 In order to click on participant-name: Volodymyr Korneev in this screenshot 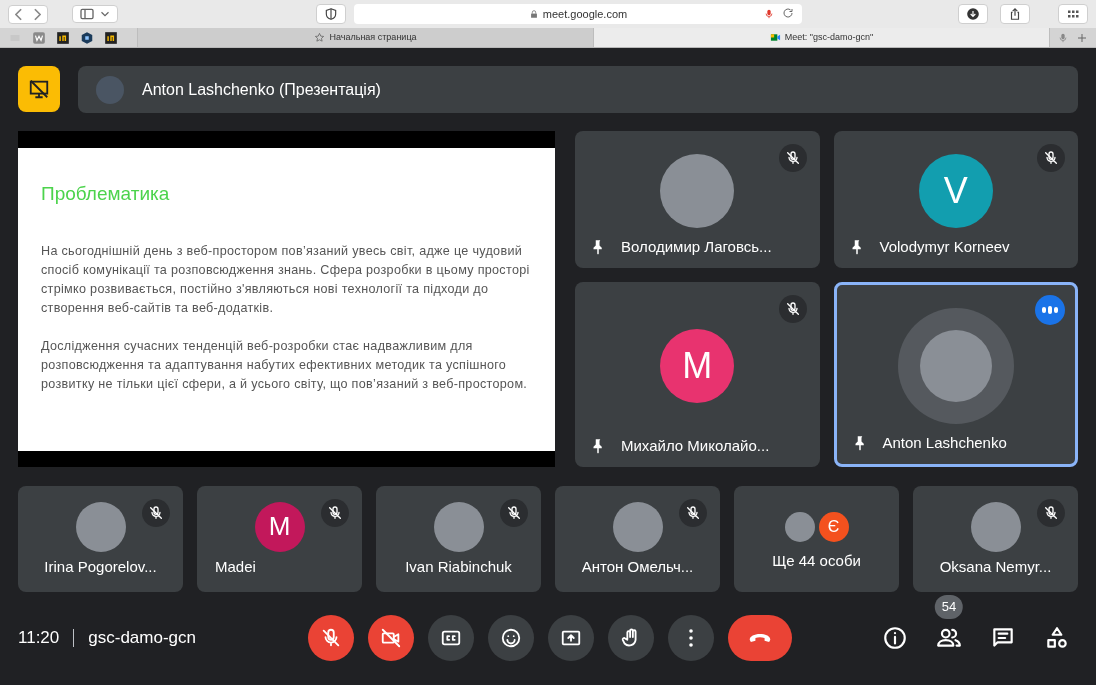, I will do `click(944, 246)`.